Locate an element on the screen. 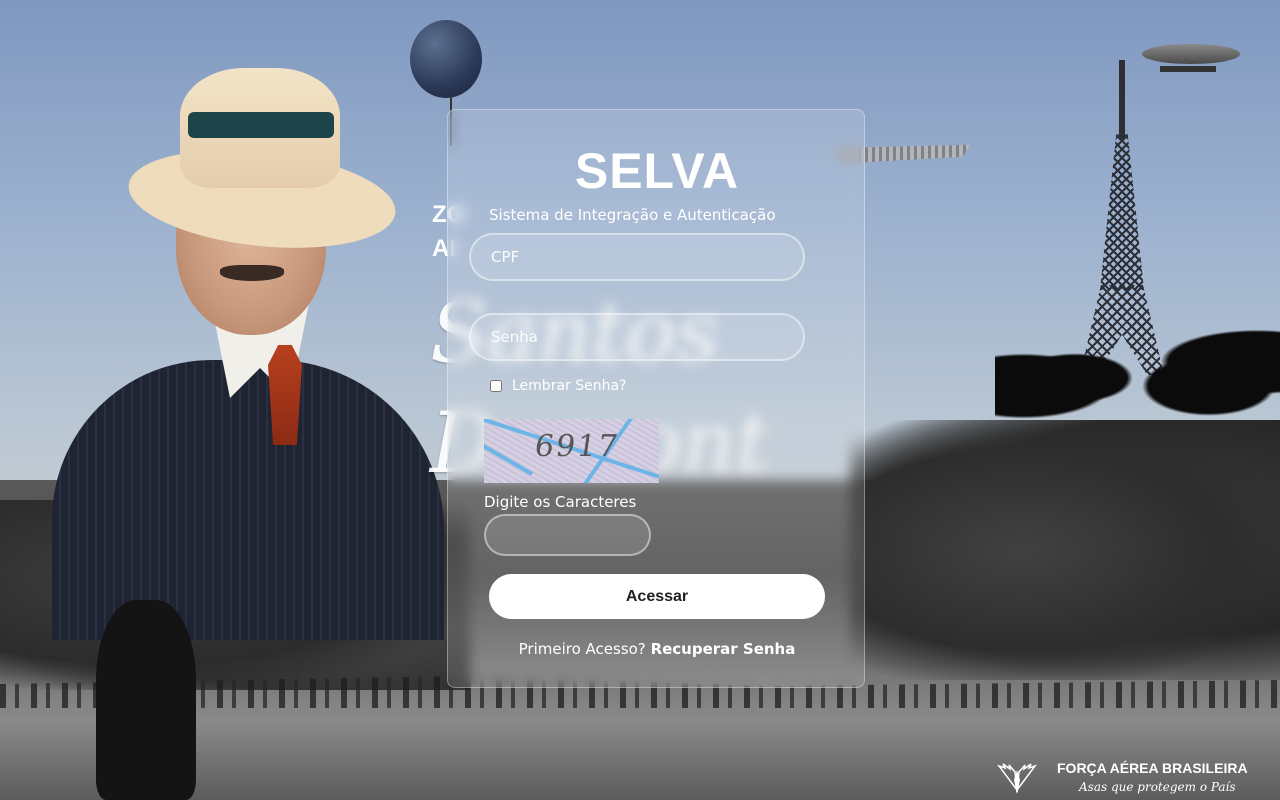  cpf-input is located at coordinates (637, 257).